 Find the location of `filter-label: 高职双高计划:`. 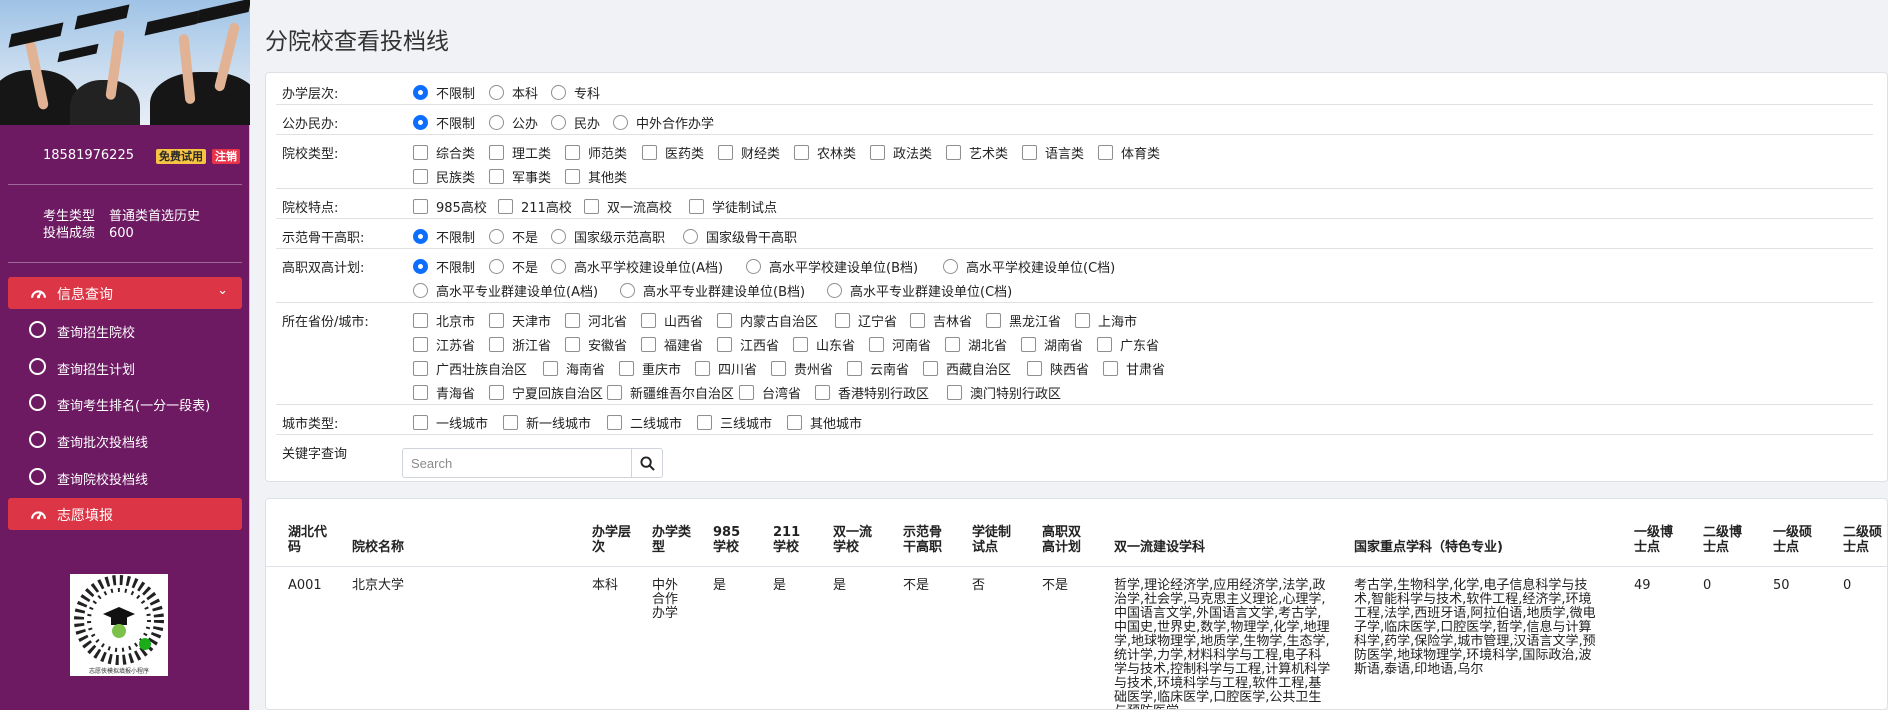

filter-label: 高职双高计划: is located at coordinates (323, 268).